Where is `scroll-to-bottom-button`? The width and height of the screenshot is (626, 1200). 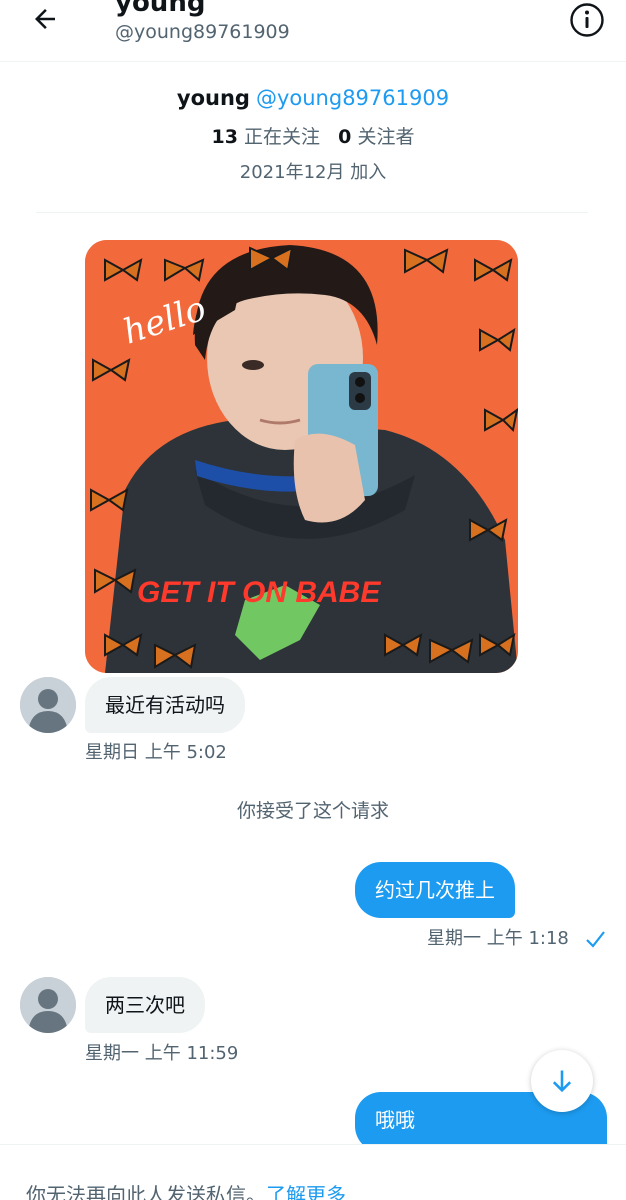 scroll-to-bottom-button is located at coordinates (562, 1081).